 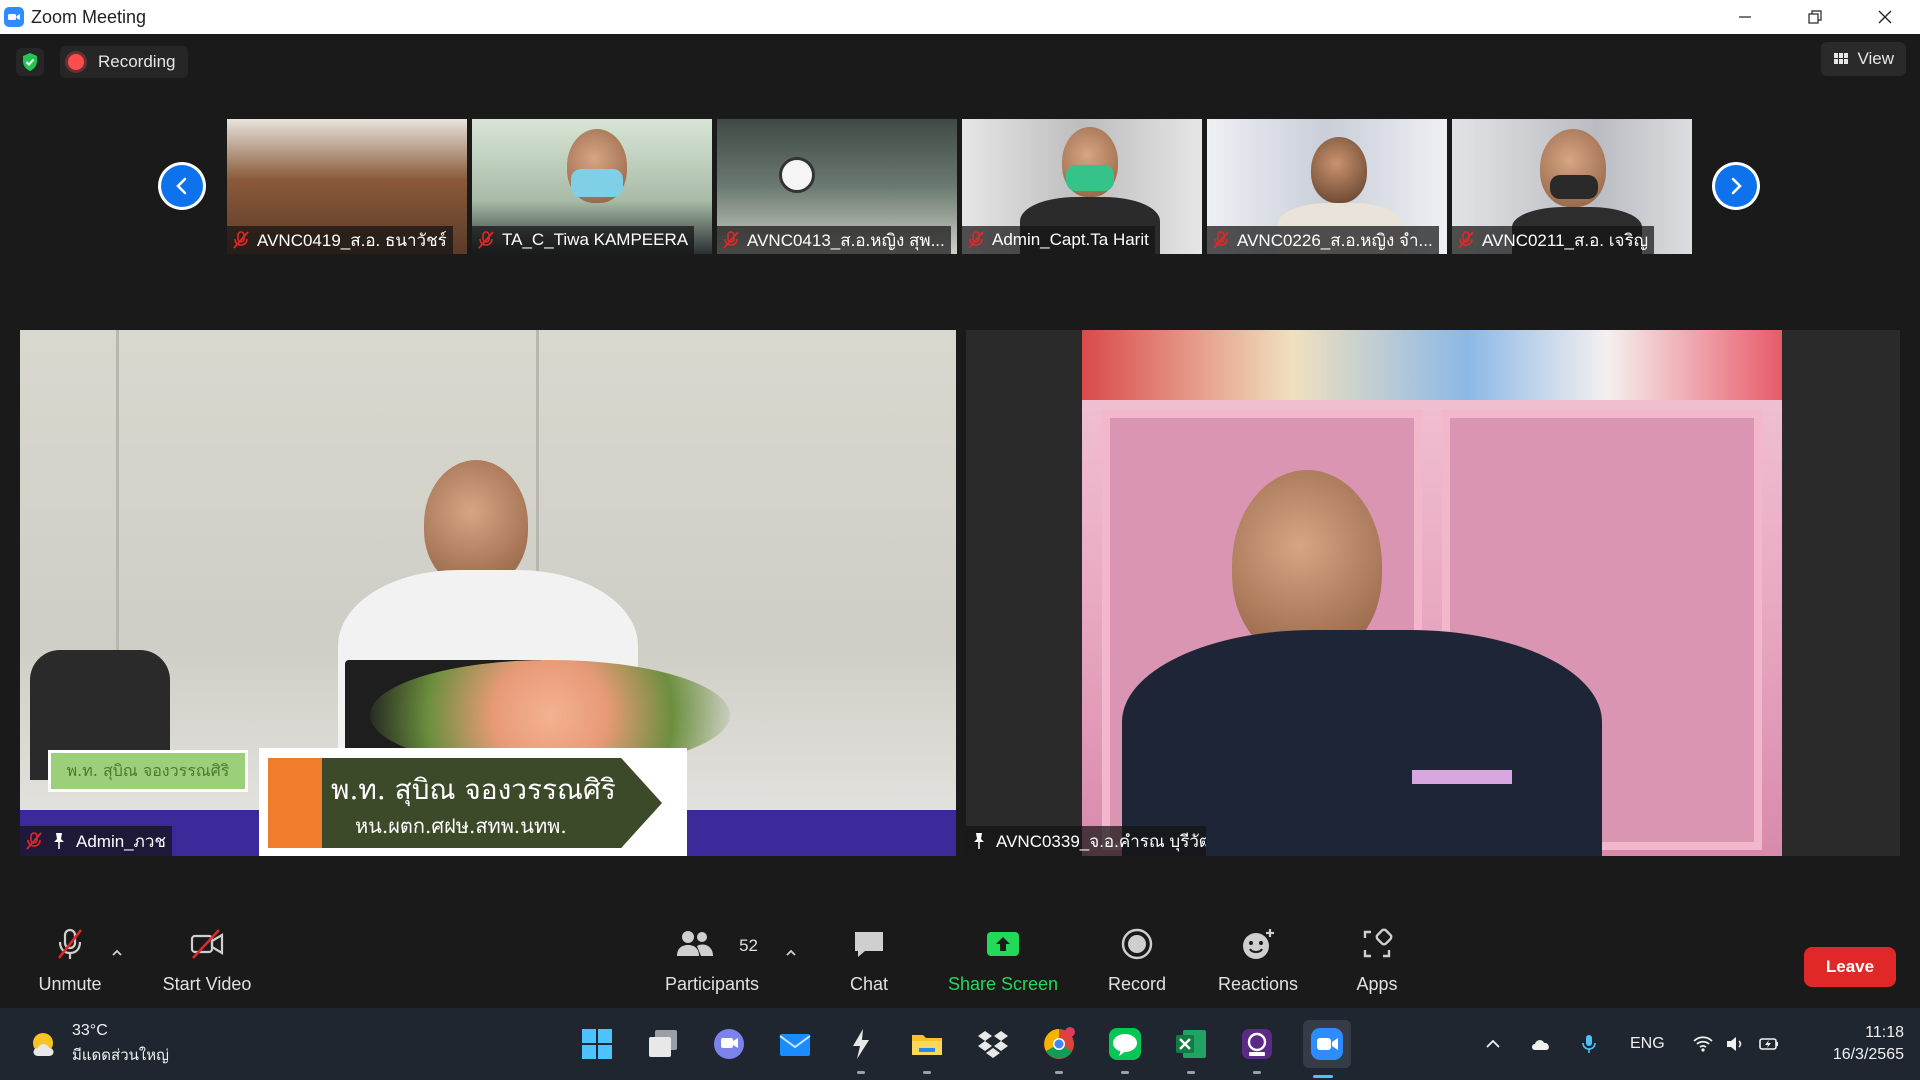 What do you see at coordinates (1137, 963) in the screenshot?
I see `record-button: Record` at bounding box center [1137, 963].